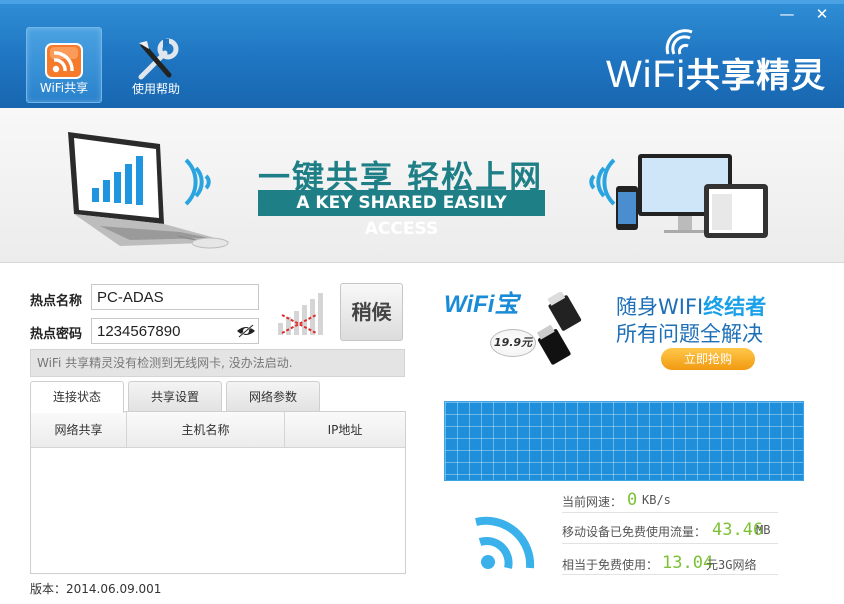  Describe the element at coordinates (505, 542) in the screenshot. I see `wifi-status-icon` at that location.